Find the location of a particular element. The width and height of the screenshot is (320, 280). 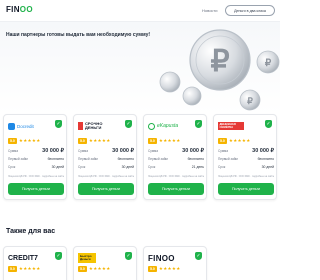

logo: FINOO is located at coordinates (19, 9).